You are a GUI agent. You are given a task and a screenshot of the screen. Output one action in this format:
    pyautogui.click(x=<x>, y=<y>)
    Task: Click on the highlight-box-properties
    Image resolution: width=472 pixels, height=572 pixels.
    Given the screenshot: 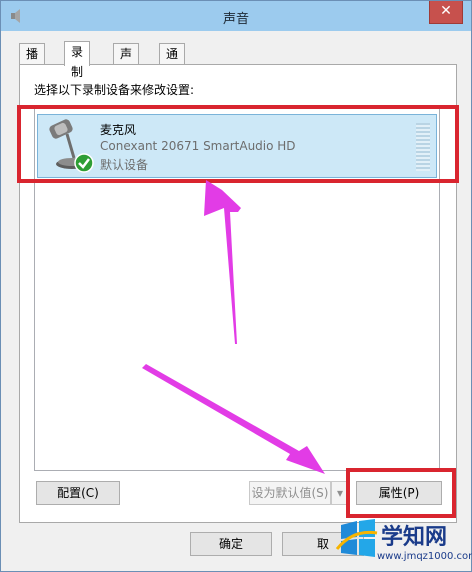 What is the action you would take?
    pyautogui.click(x=401, y=493)
    